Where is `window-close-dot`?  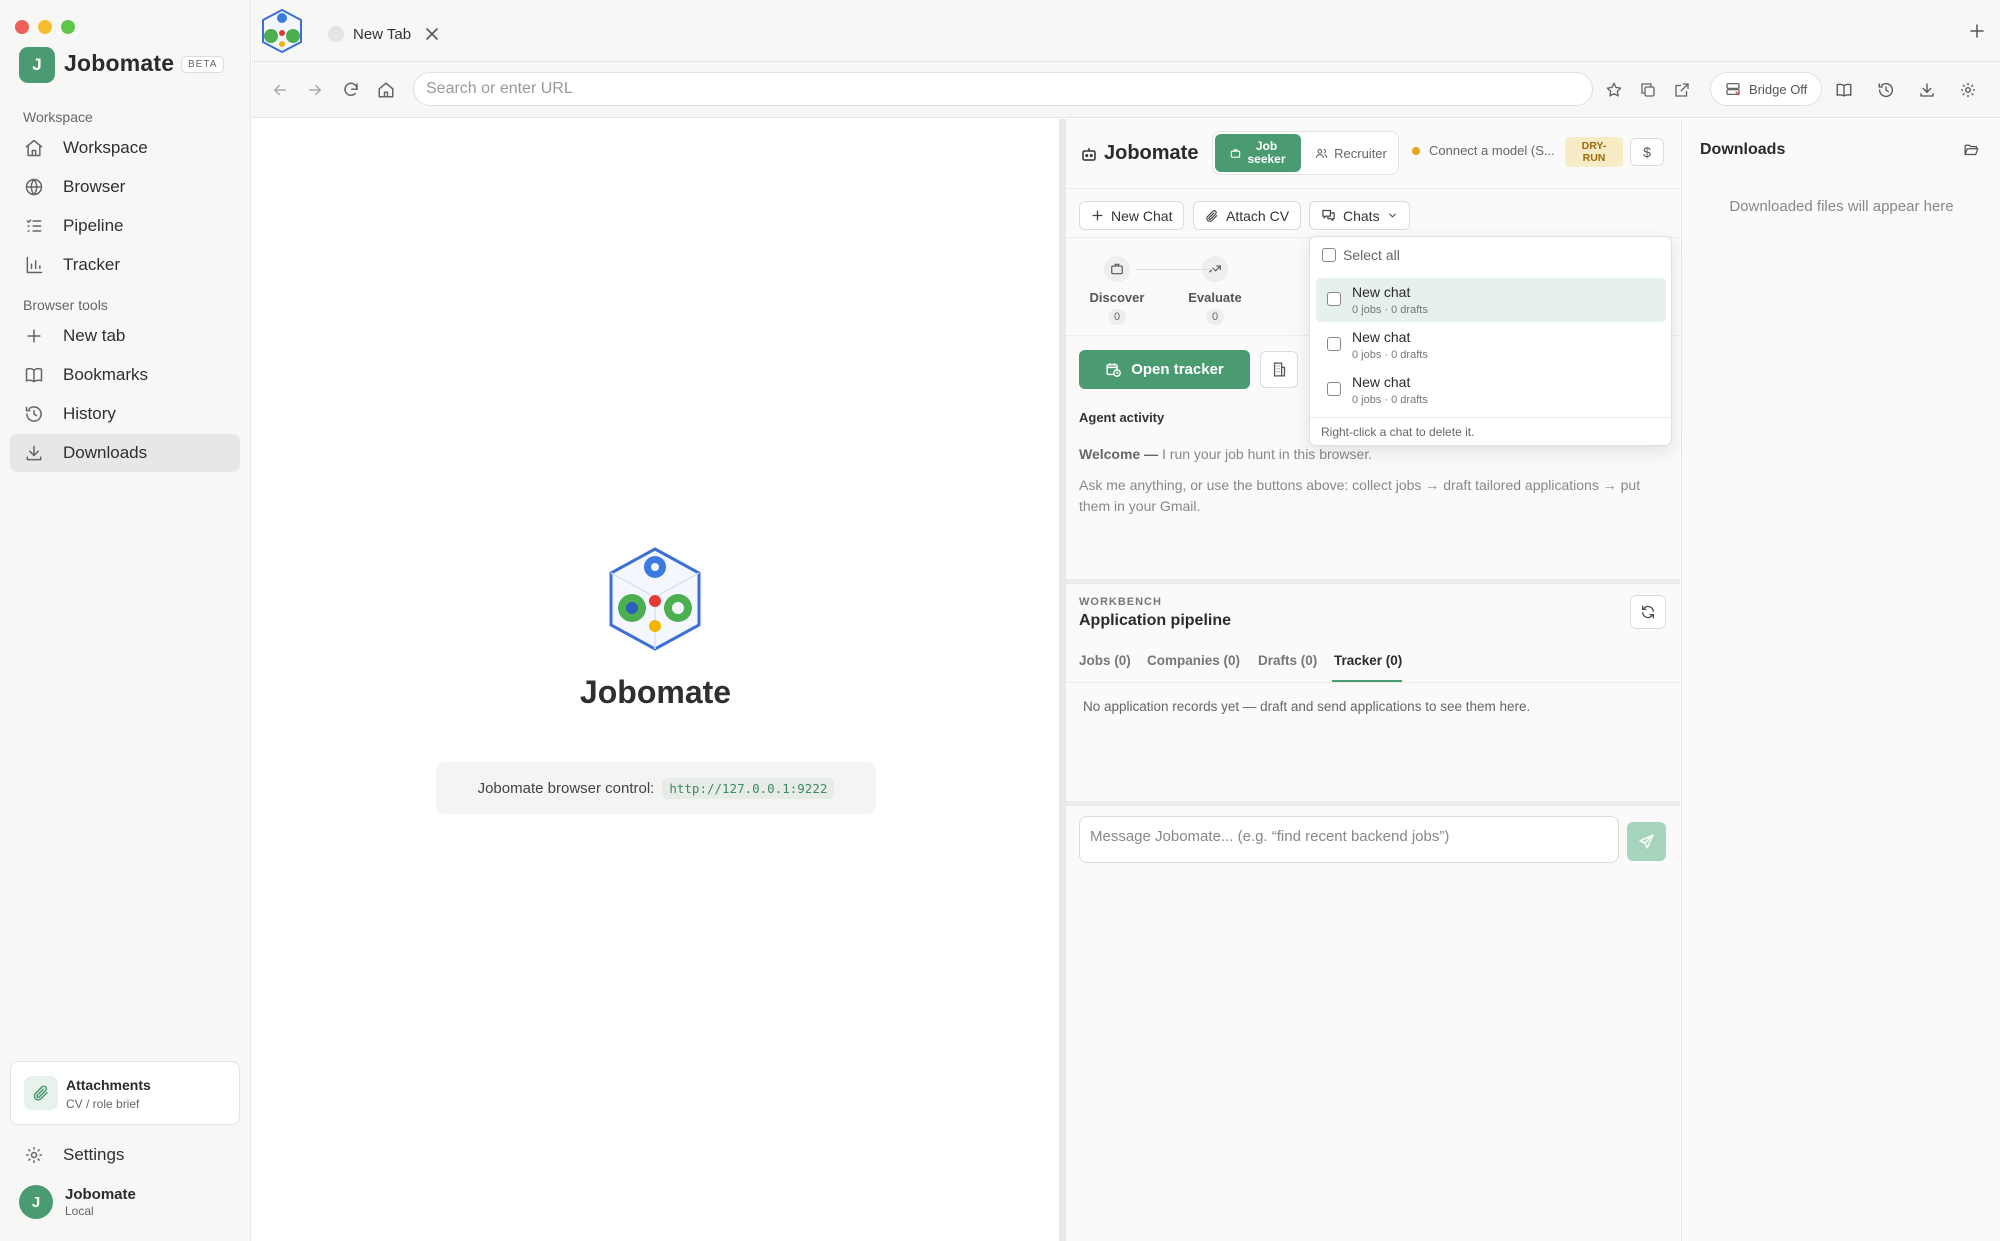 window-close-dot is located at coordinates (22, 27).